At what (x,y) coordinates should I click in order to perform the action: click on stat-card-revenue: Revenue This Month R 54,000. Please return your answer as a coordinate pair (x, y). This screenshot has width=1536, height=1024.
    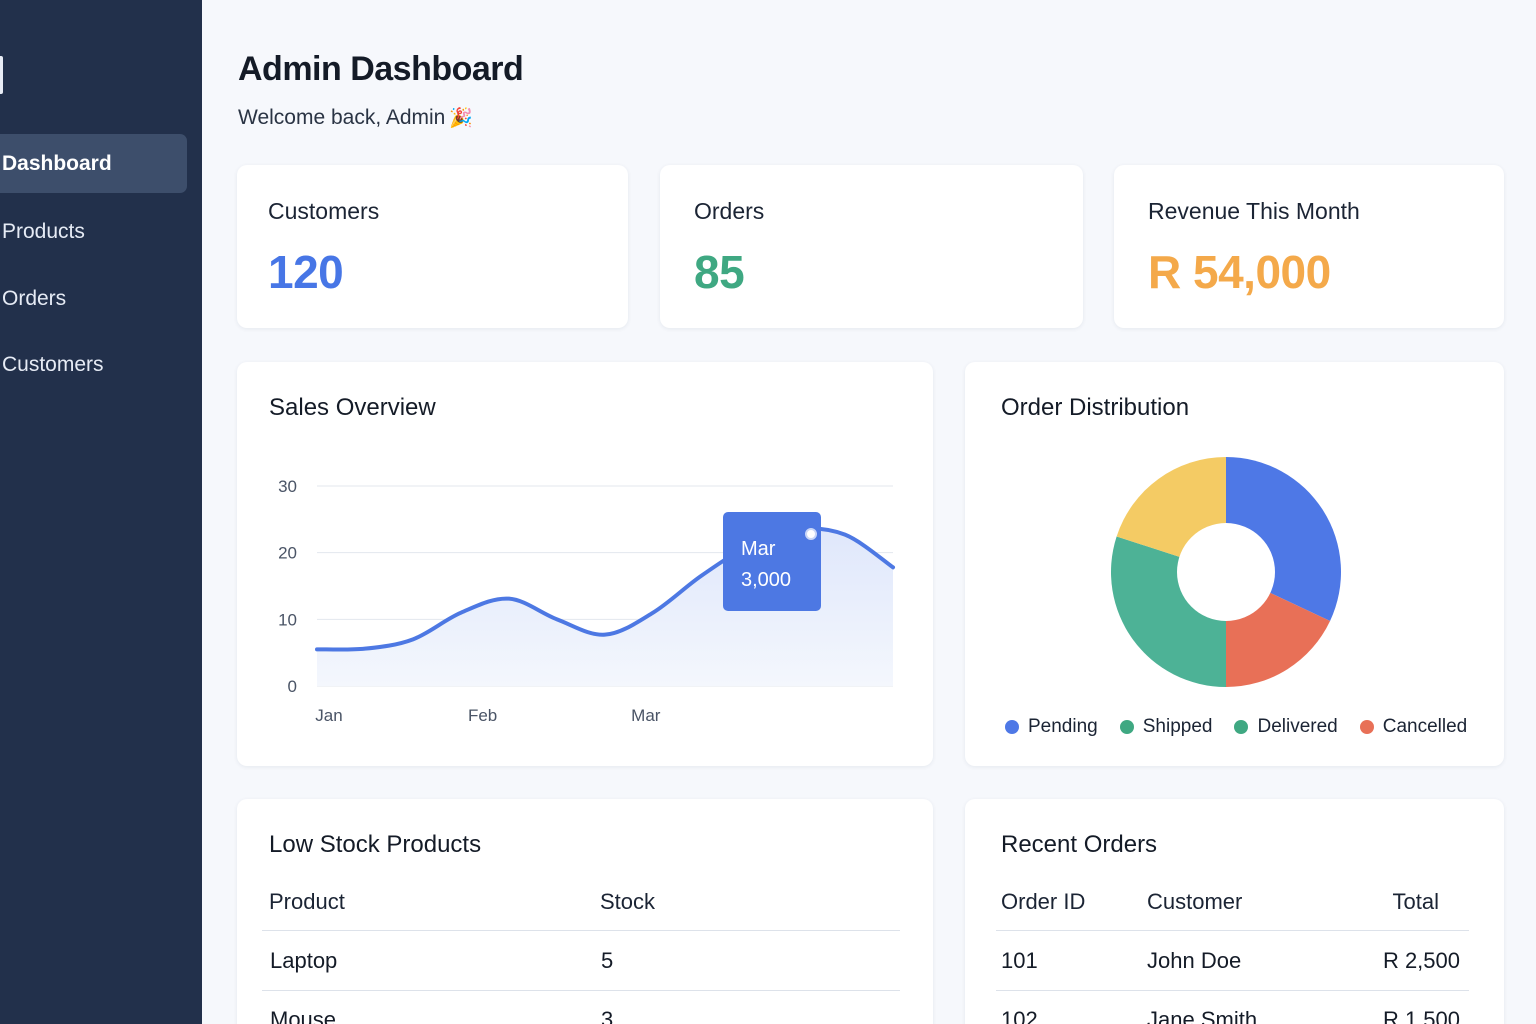
    Looking at the image, I should click on (1309, 246).